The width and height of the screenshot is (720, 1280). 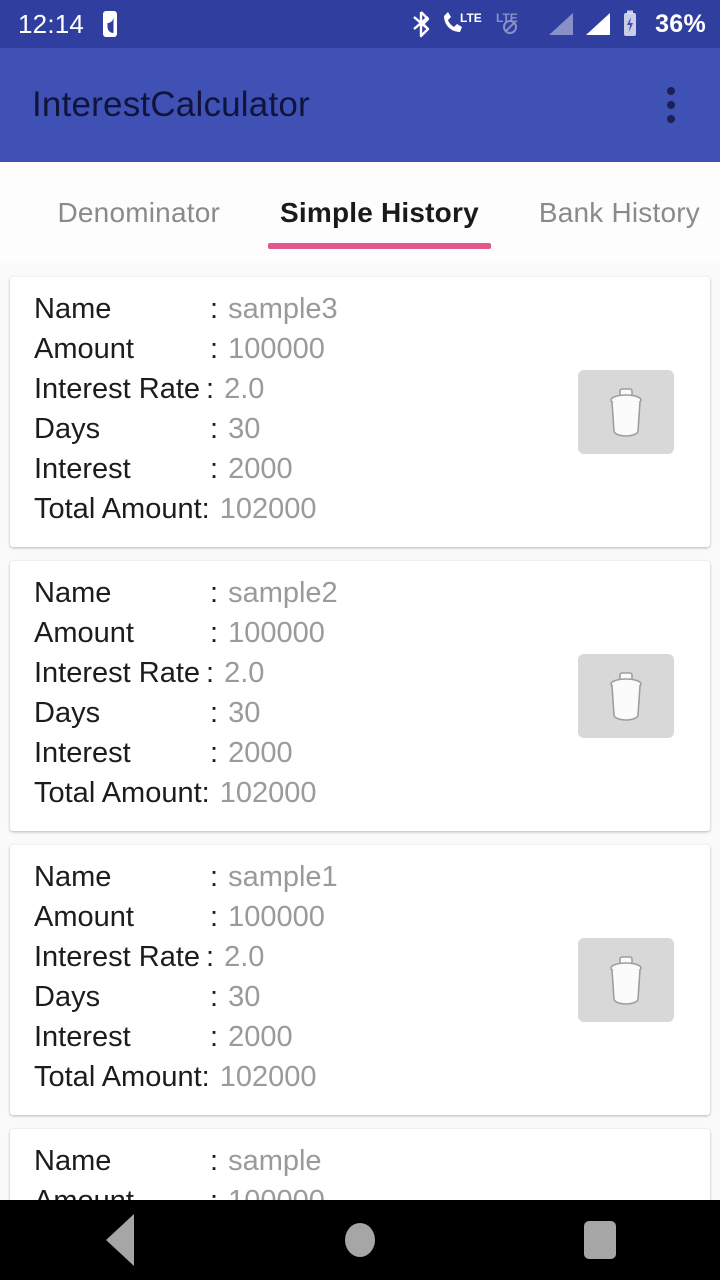 What do you see at coordinates (372, 1165) in the screenshot?
I see `field-name: Name : sample` at bounding box center [372, 1165].